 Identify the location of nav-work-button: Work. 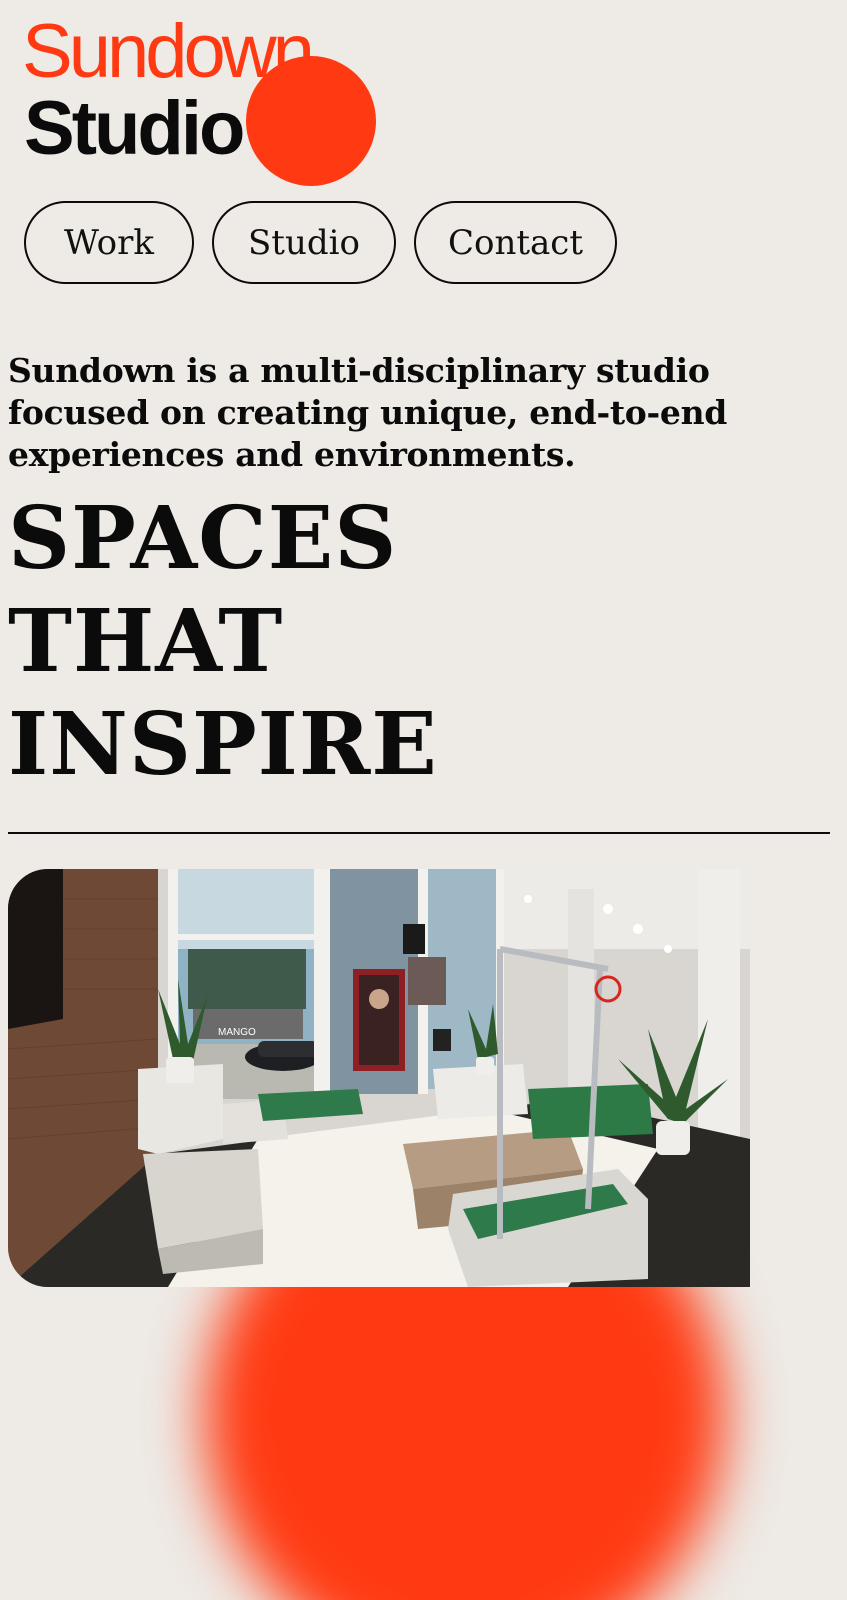
(109, 242).